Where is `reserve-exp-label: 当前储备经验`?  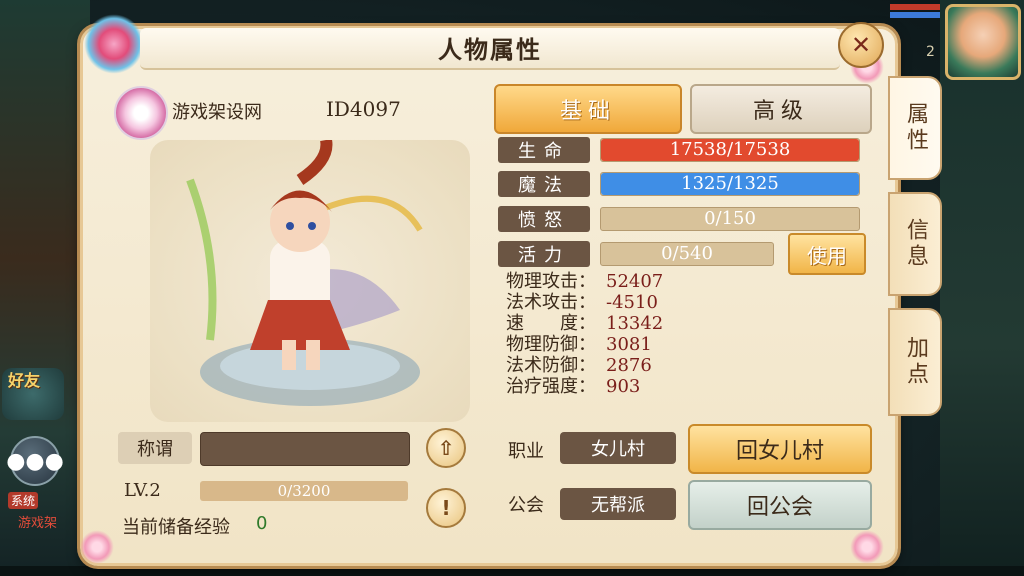
reserve-exp-label: 当前储备经验 is located at coordinates (176, 527).